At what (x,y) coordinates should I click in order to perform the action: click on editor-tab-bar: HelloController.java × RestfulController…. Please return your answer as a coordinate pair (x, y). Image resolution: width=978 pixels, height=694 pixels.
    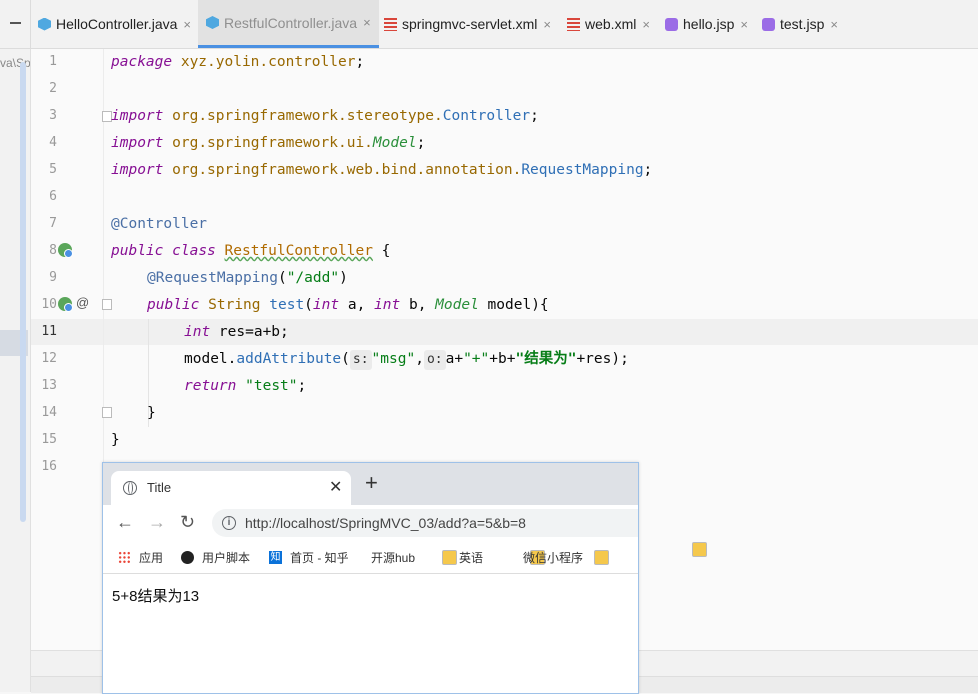
    Looking at the image, I should click on (489, 24).